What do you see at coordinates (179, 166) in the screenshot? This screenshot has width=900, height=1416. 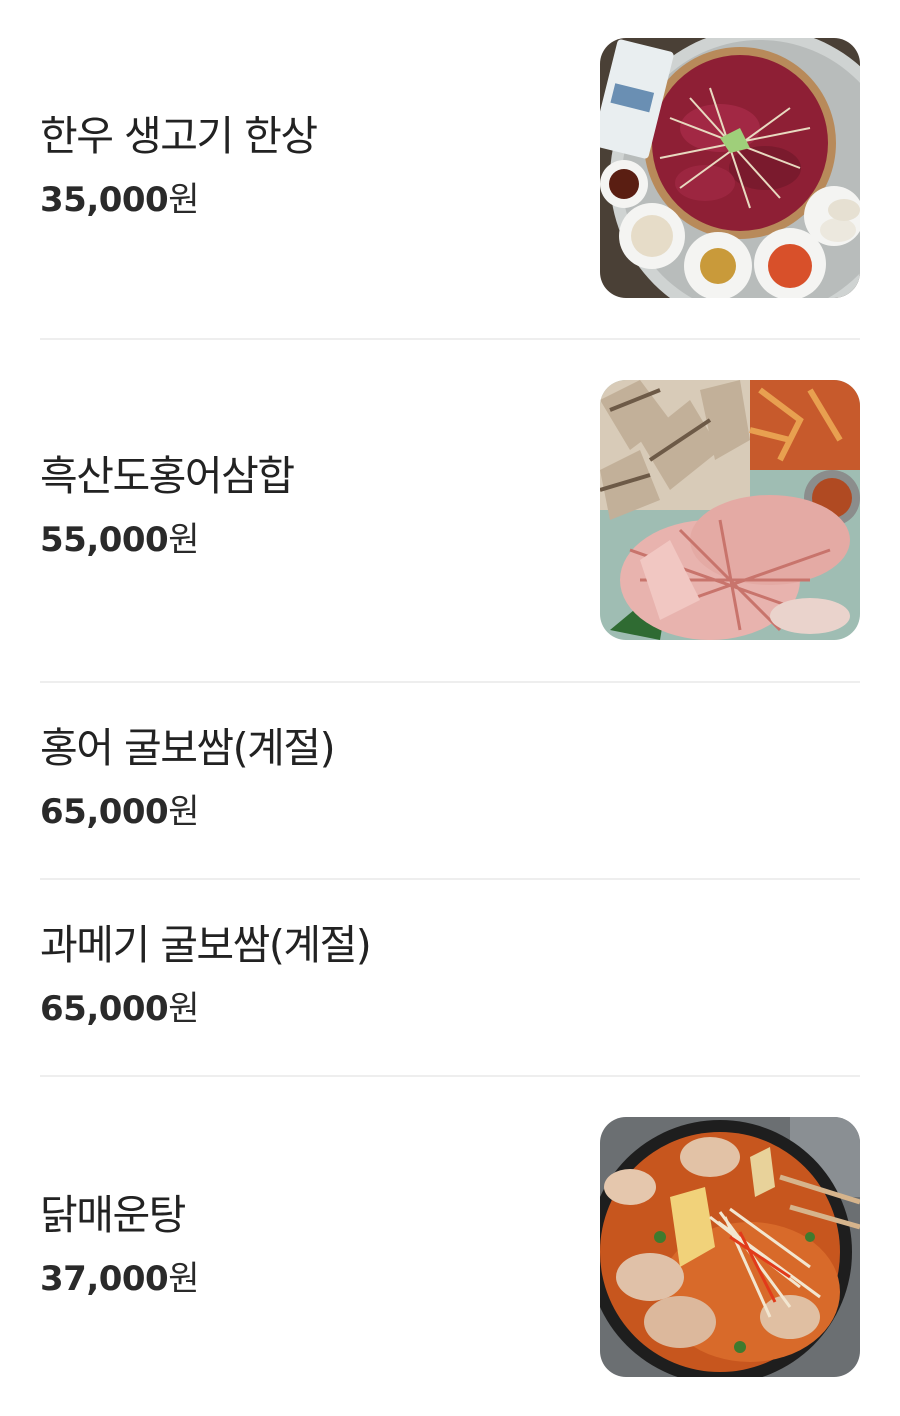 I see `menu-item-text: 한우 생고기 한상 35,000원` at bounding box center [179, 166].